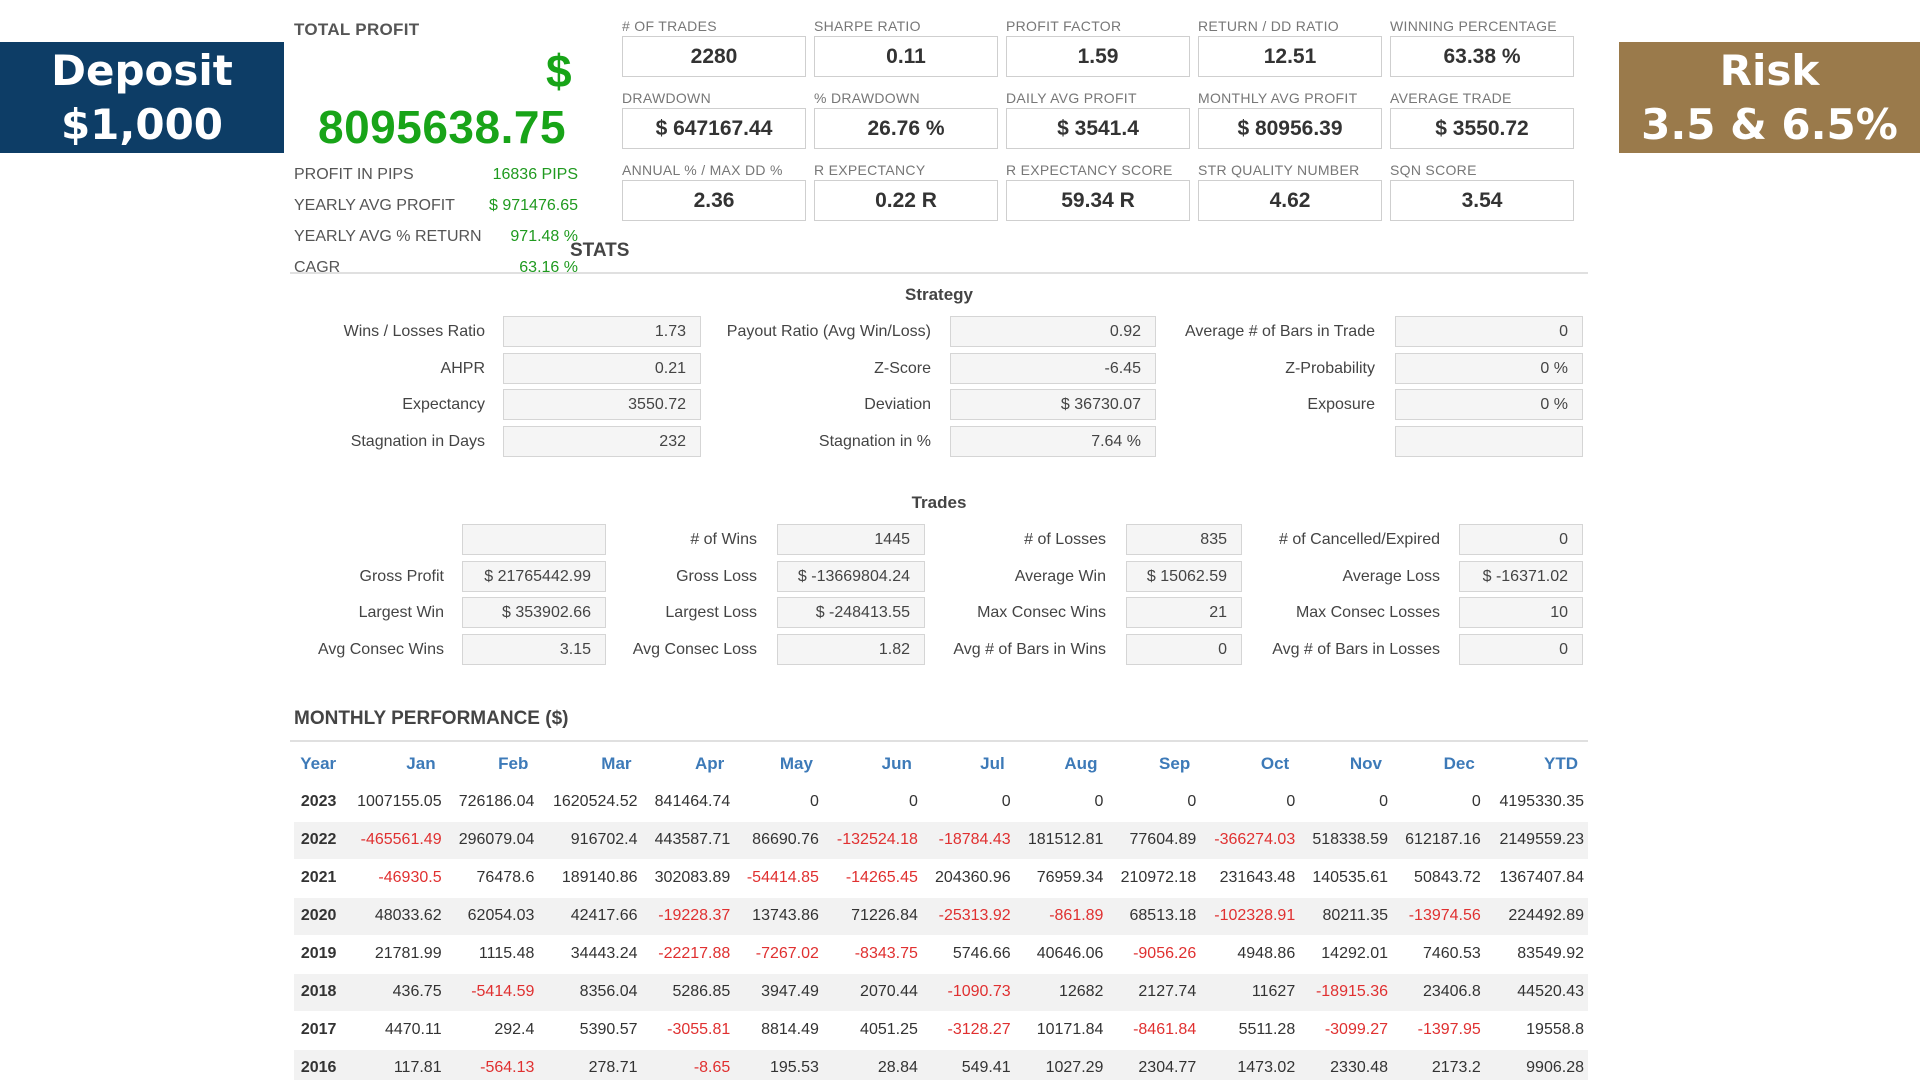  I want to click on metric-label: SHARPE RATIO, so click(867, 26).